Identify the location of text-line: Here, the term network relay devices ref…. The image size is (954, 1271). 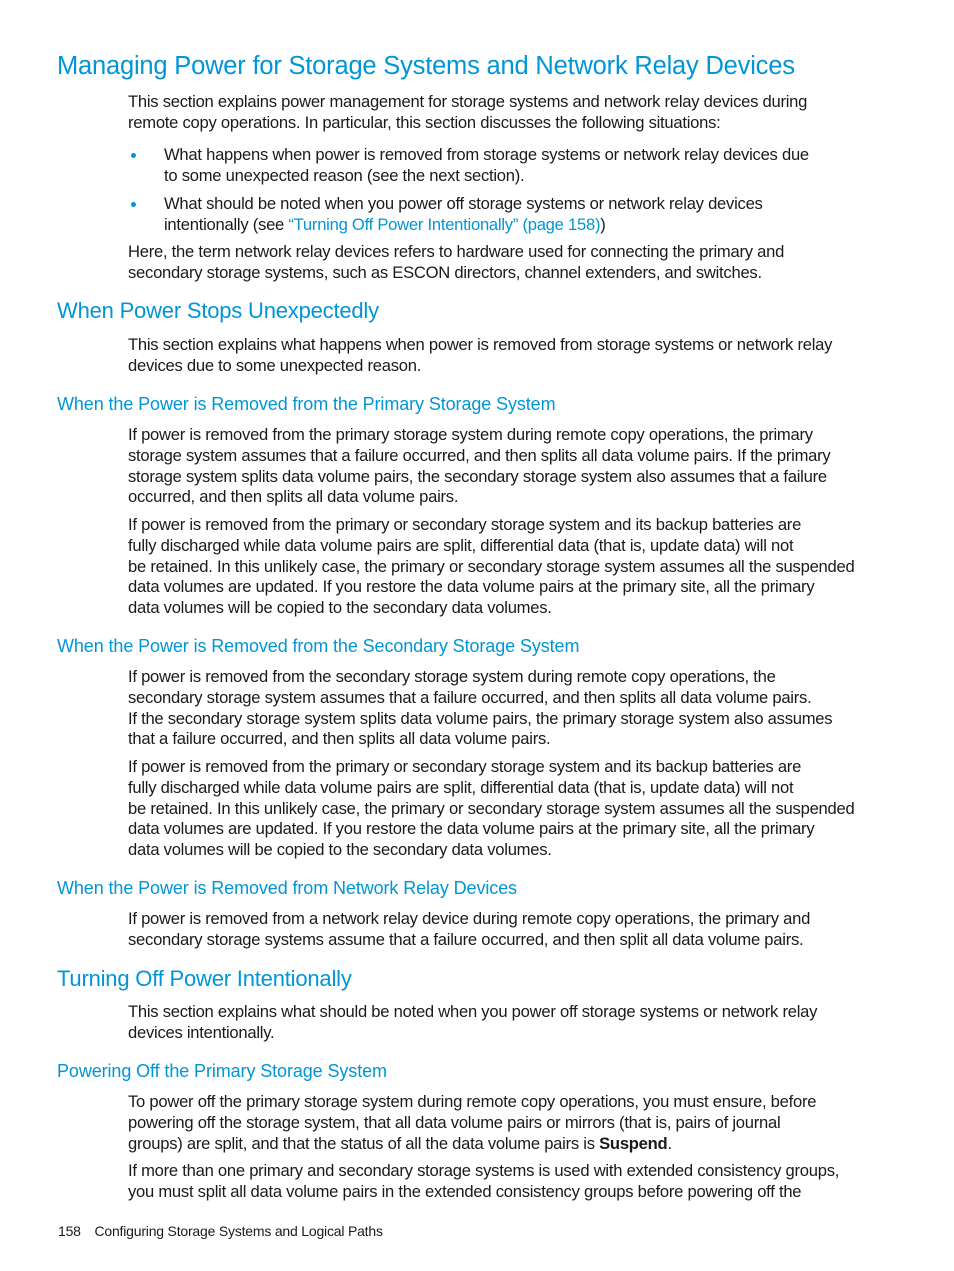
(456, 251).